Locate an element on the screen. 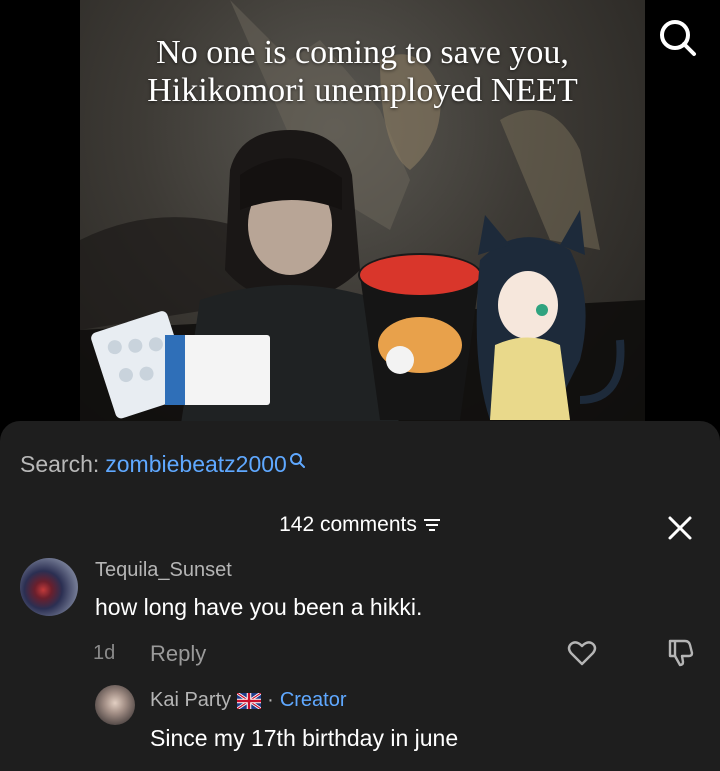  comment-text: how long have you been a hikki. is located at coordinates (259, 607).